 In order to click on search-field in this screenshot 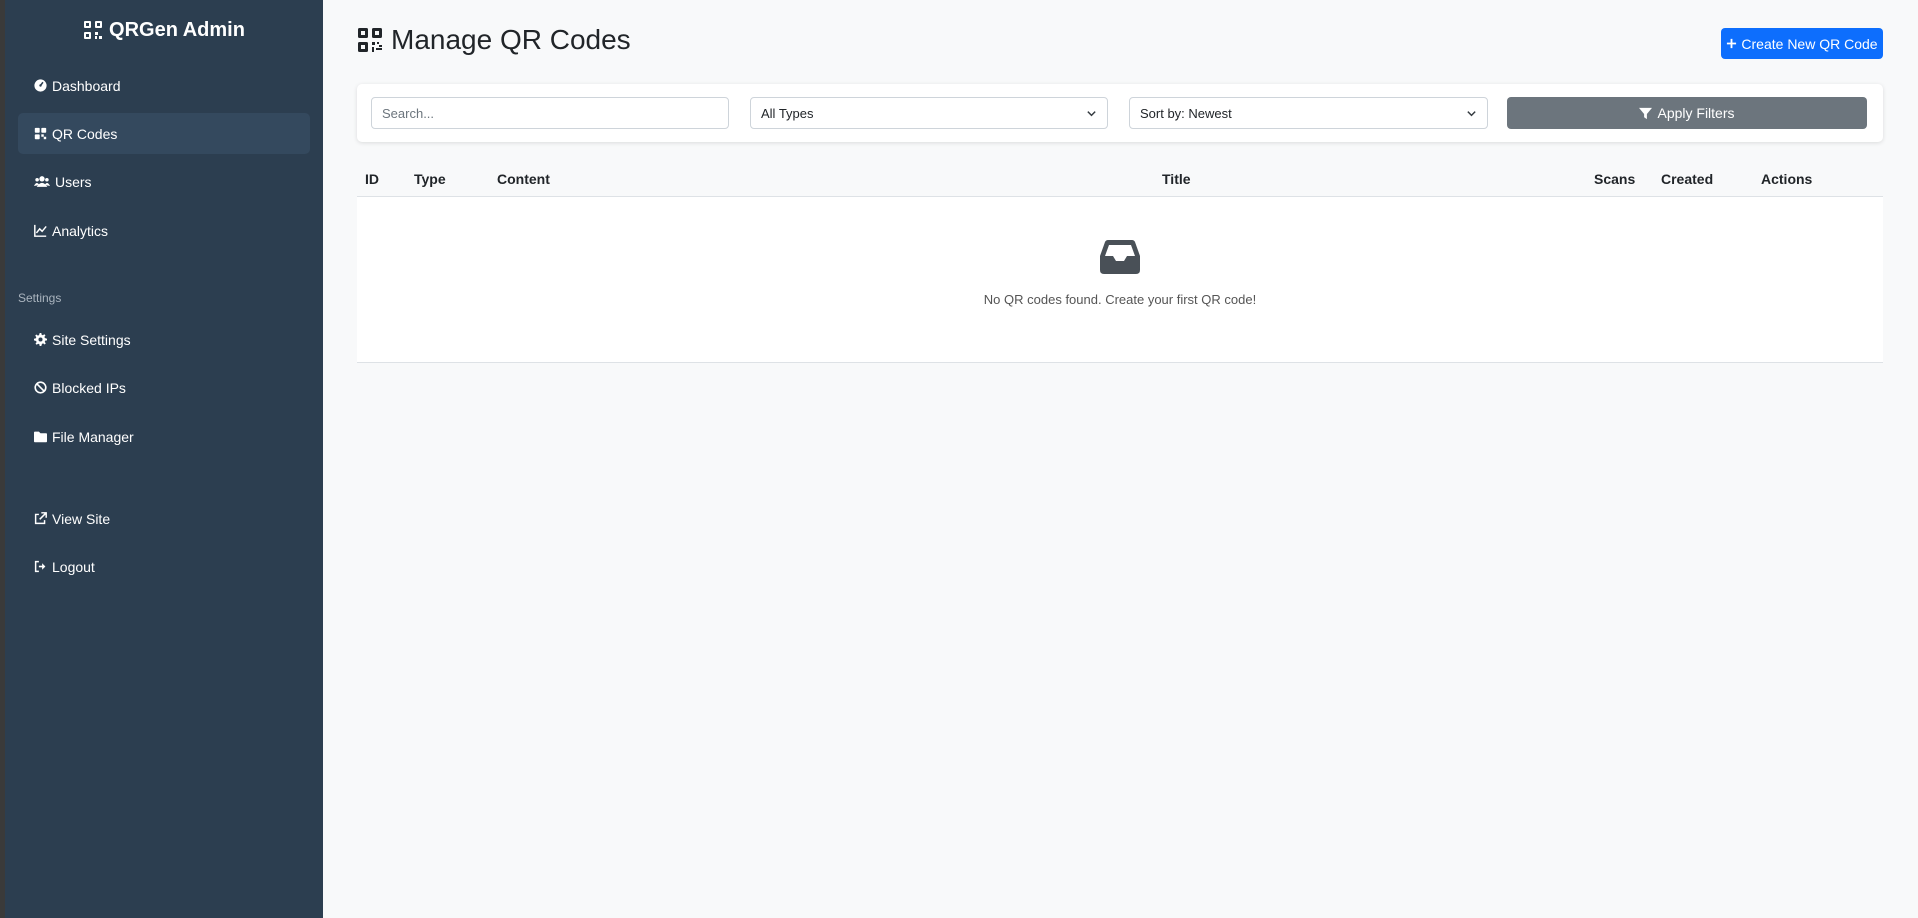, I will do `click(550, 113)`.